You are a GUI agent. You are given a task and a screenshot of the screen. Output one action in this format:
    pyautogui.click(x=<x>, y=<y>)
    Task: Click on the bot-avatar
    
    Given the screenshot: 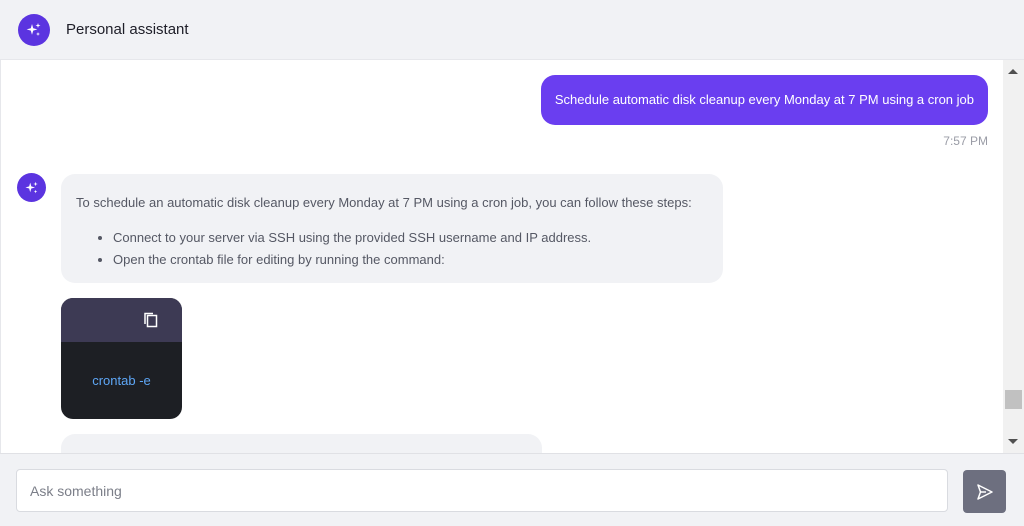 What is the action you would take?
    pyautogui.click(x=31, y=187)
    